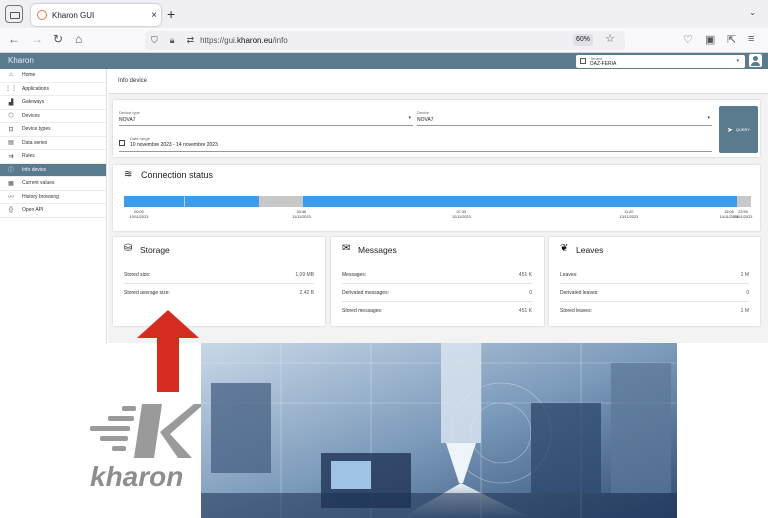  I want to click on page-title: Info device, so click(133, 81).